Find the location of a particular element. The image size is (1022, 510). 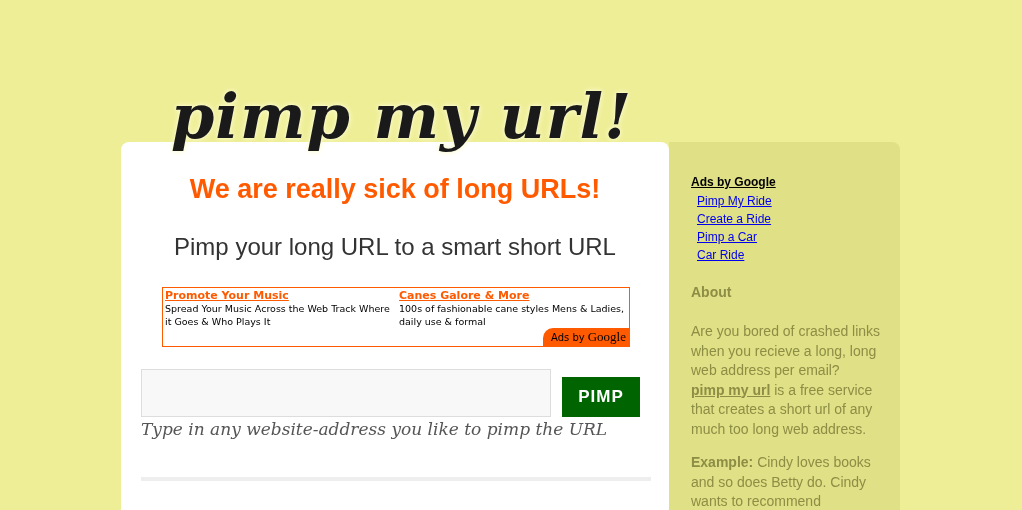

ad-link: Pimp My Ride is located at coordinates (734, 201).